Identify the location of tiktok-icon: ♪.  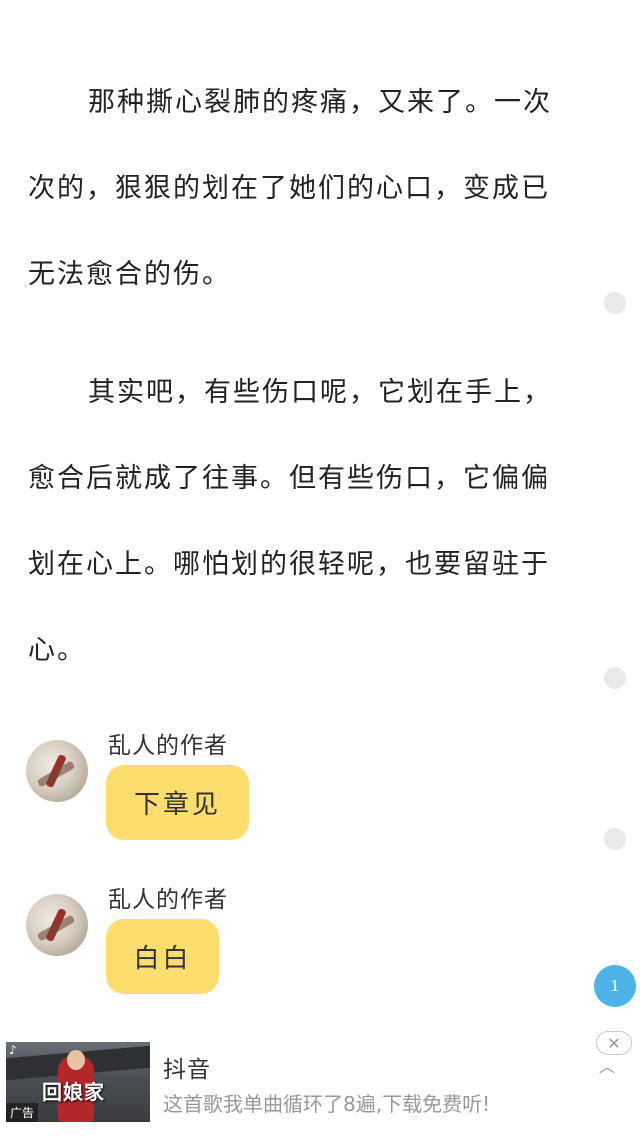
(13, 1050).